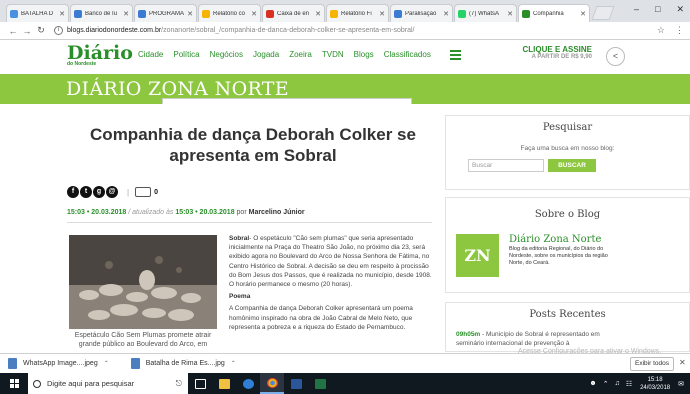 The width and height of the screenshot is (690, 394). What do you see at coordinates (112, 192) in the screenshot?
I see `email-icon: @` at bounding box center [112, 192].